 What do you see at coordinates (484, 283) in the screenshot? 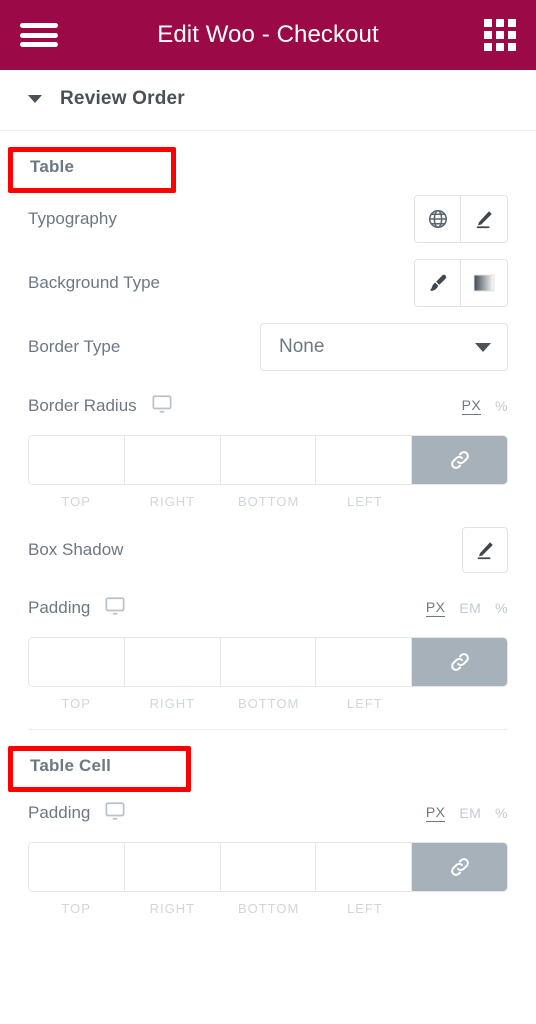
I see `background-gradient-button` at bounding box center [484, 283].